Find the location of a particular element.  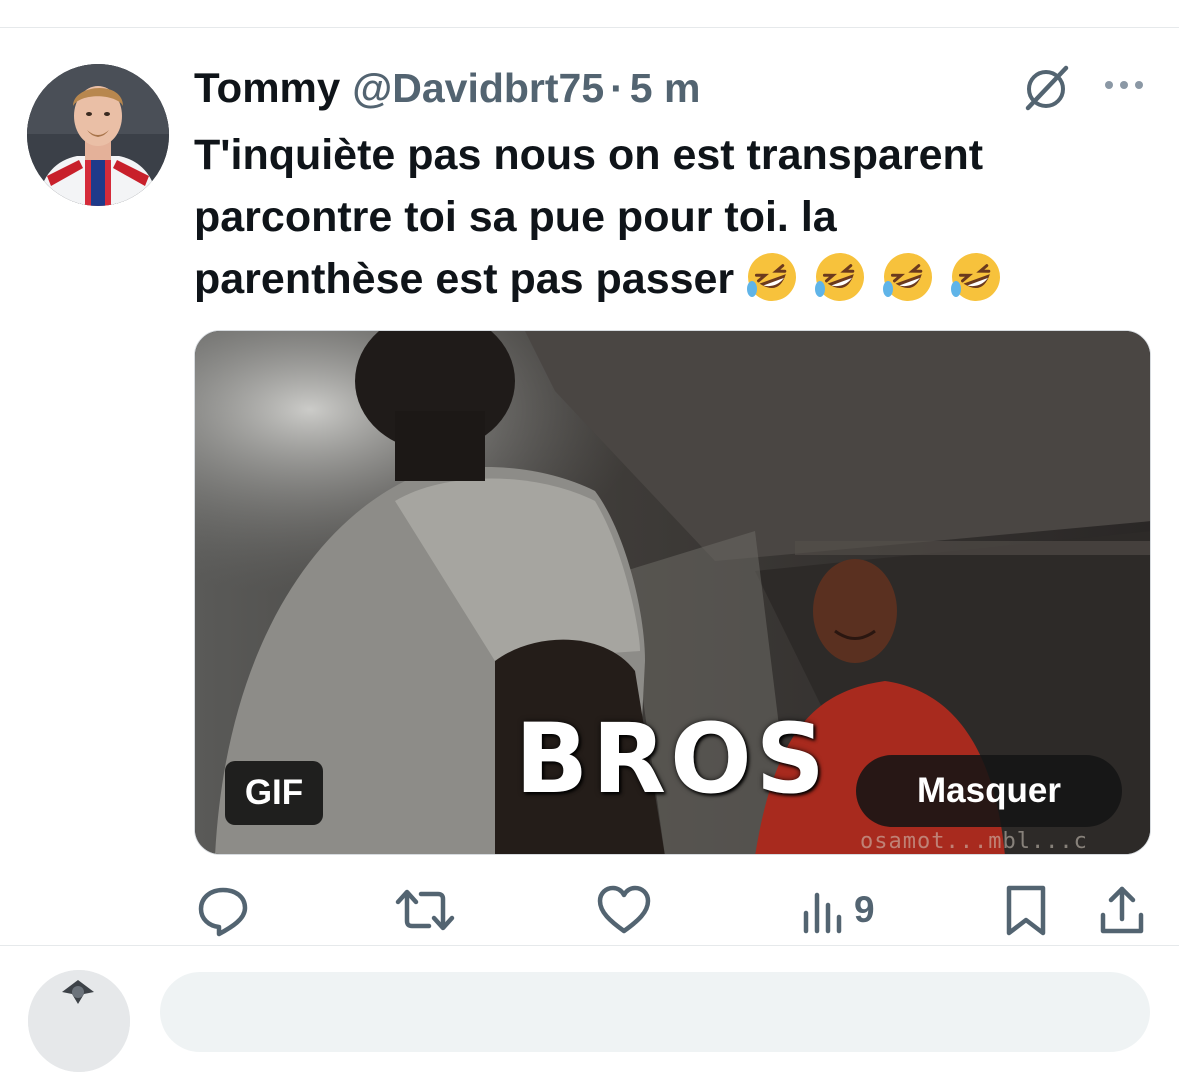

reply-input is located at coordinates (655, 1012).